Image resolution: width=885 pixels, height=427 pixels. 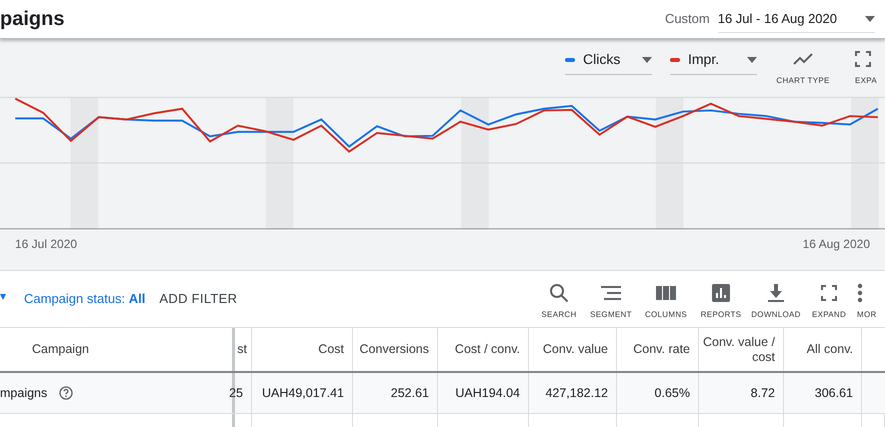 I want to click on search-icon, so click(x=559, y=293).